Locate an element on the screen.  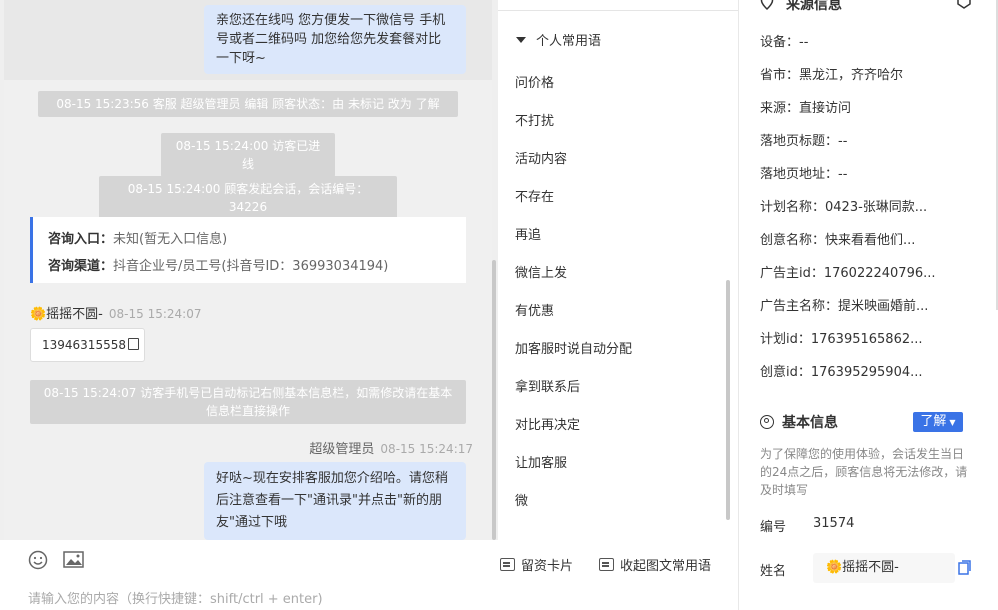
agent-name: 超级管理员 is located at coordinates (342, 449).